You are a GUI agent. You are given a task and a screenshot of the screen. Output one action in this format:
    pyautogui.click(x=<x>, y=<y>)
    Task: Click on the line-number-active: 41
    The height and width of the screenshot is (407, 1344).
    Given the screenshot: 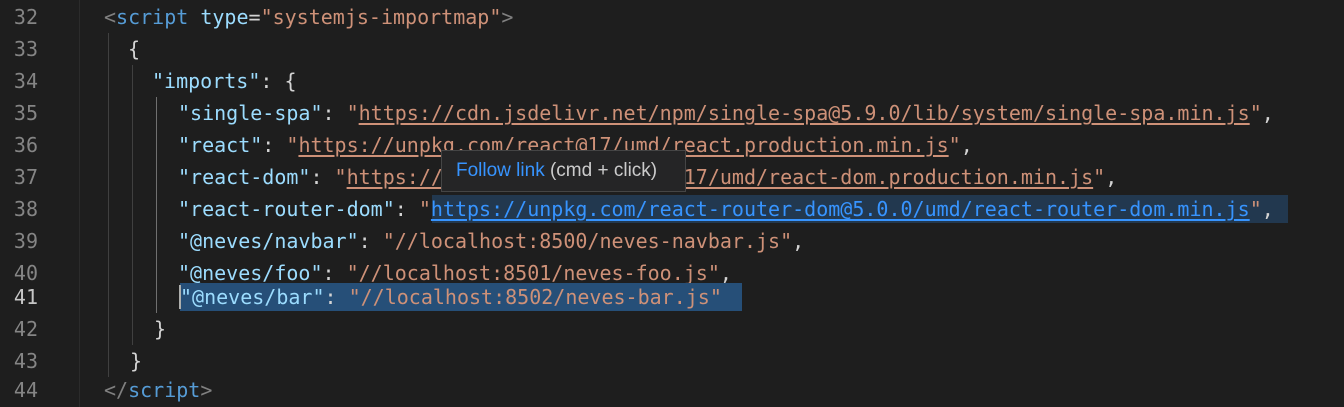 What is the action you would take?
    pyautogui.click(x=25, y=297)
    